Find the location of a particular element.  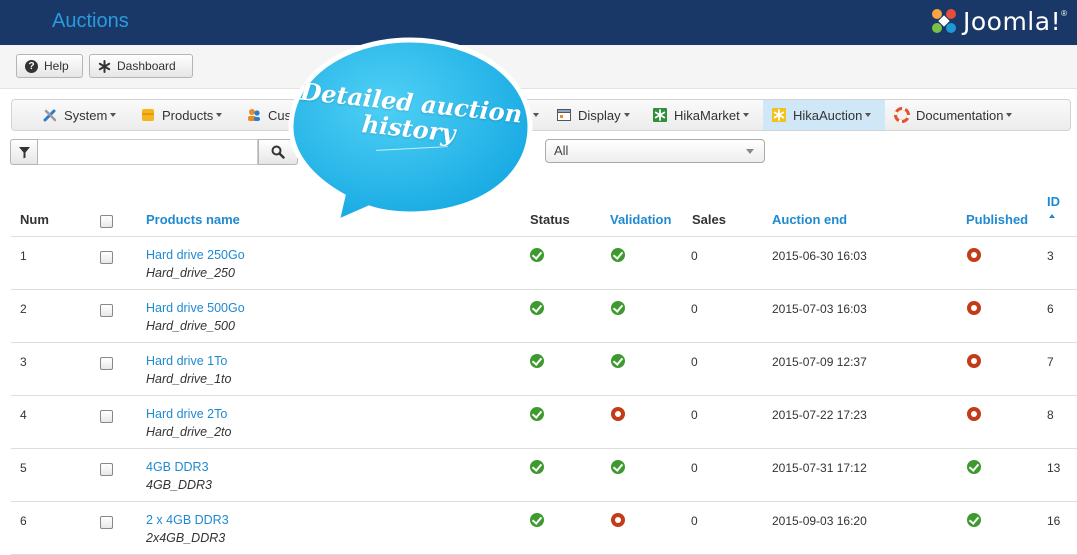

product-code: Hard_drive_250 is located at coordinates (190, 273).